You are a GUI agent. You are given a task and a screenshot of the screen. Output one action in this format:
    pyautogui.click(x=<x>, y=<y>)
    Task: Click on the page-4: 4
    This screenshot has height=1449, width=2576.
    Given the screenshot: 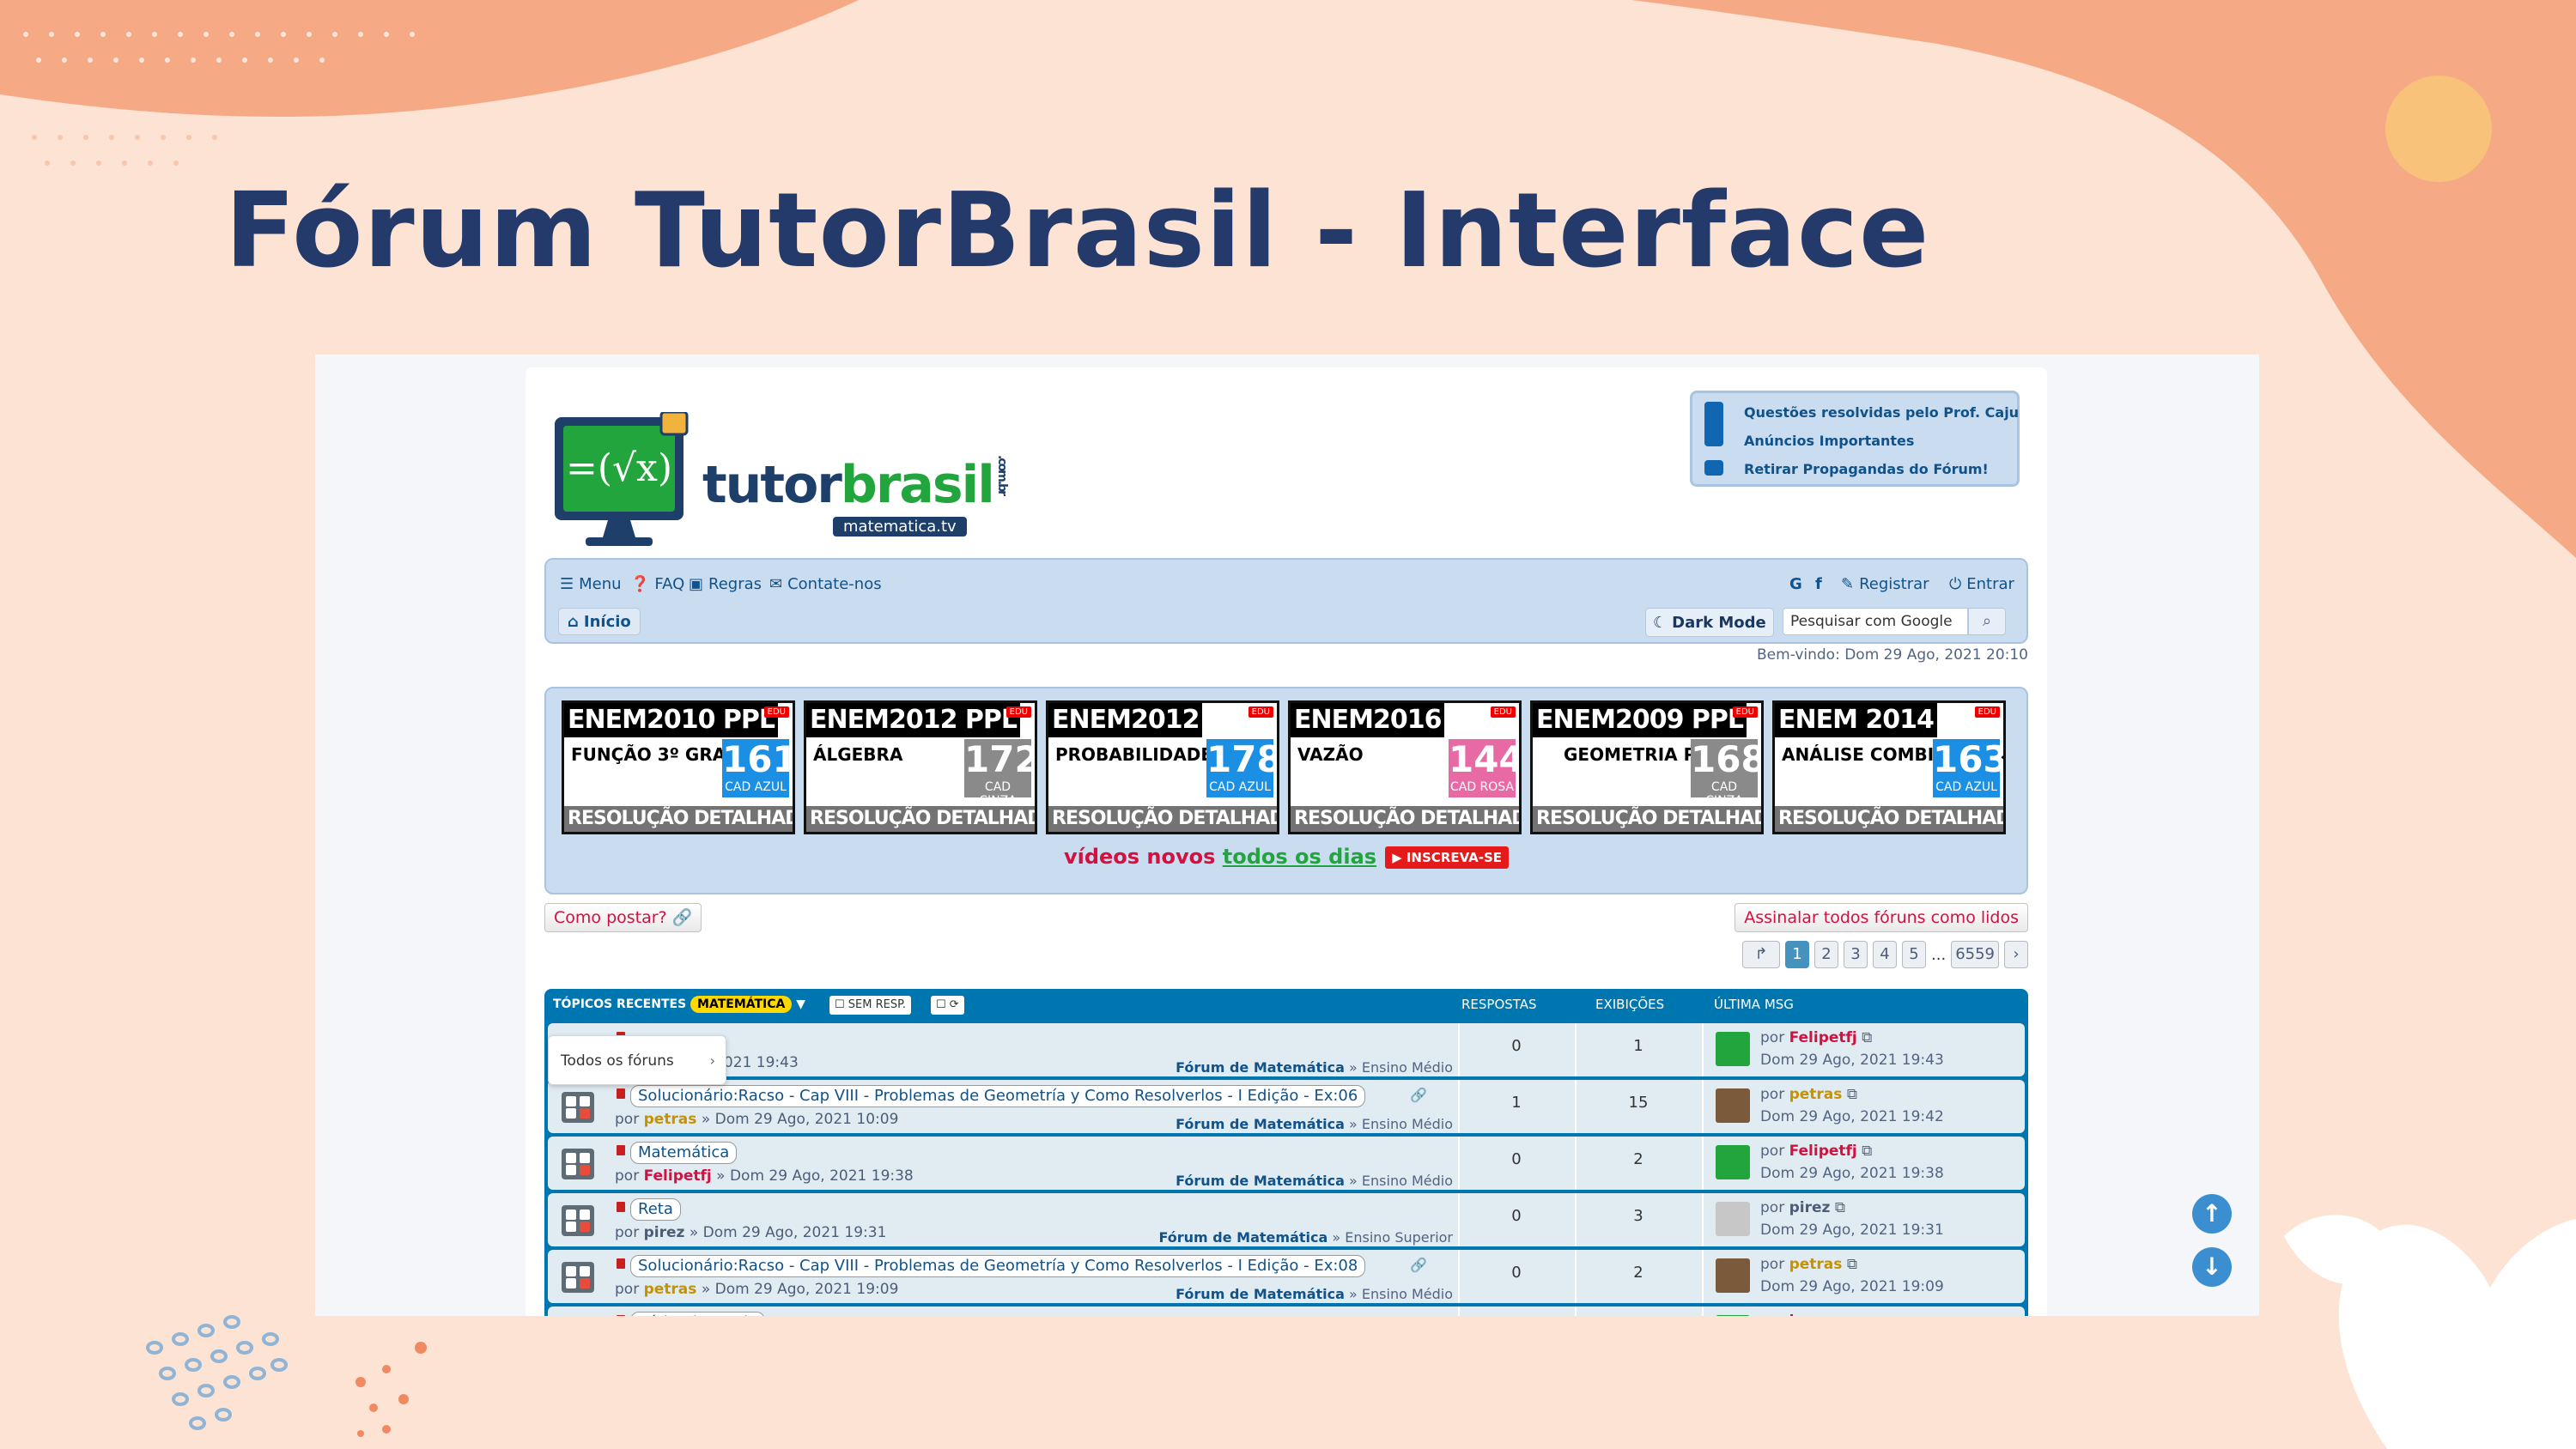 What is the action you would take?
    pyautogui.click(x=1886, y=954)
    